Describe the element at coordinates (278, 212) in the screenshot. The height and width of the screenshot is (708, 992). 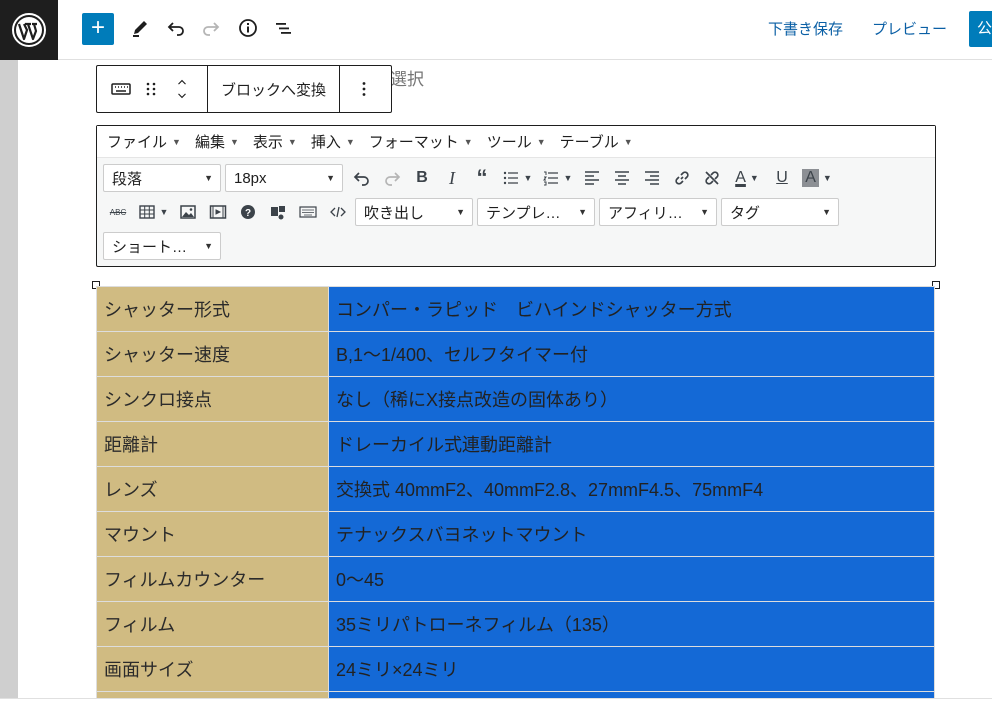
I see `special-character-icon` at that location.